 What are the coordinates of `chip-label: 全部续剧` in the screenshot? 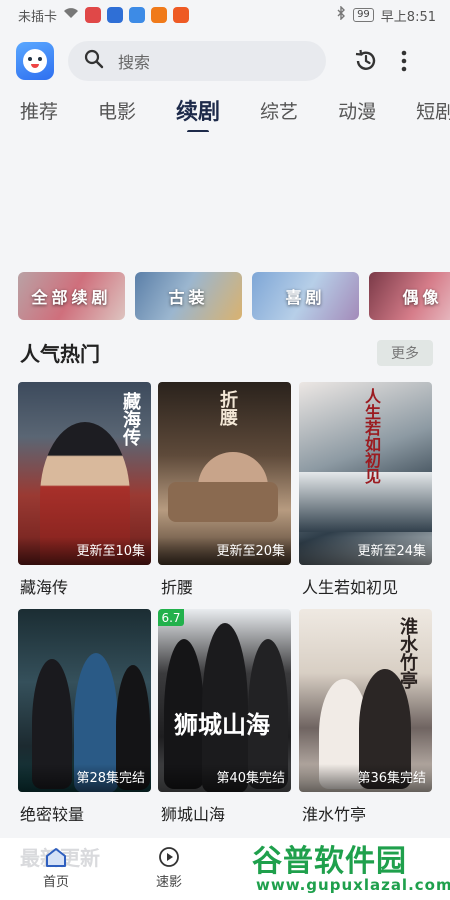 It's located at (71, 297).